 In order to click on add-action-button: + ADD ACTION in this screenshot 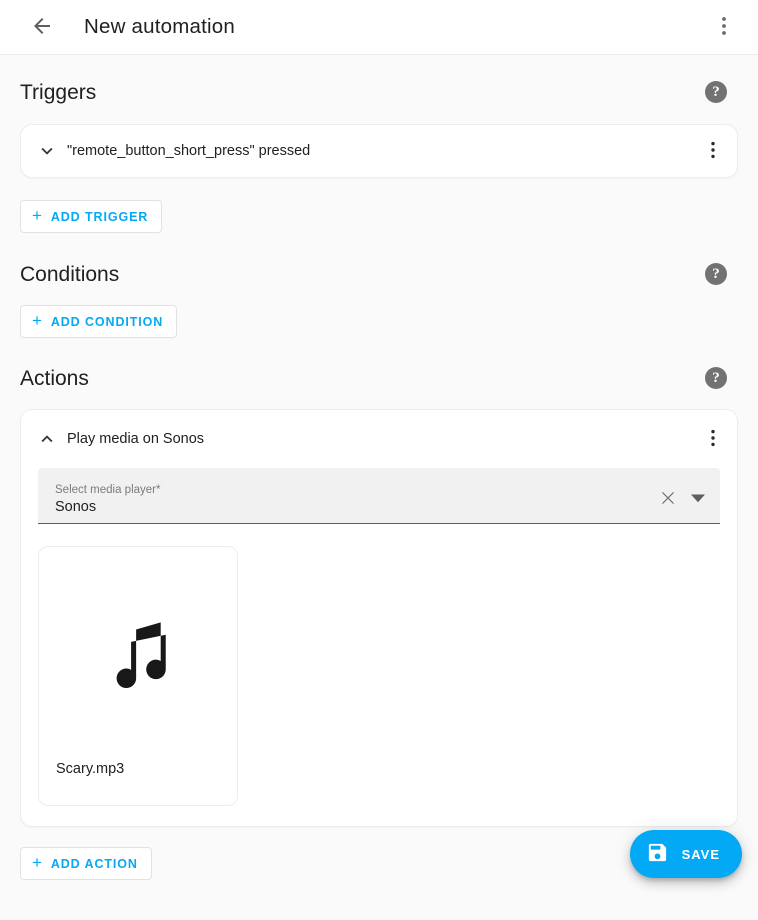, I will do `click(86, 863)`.